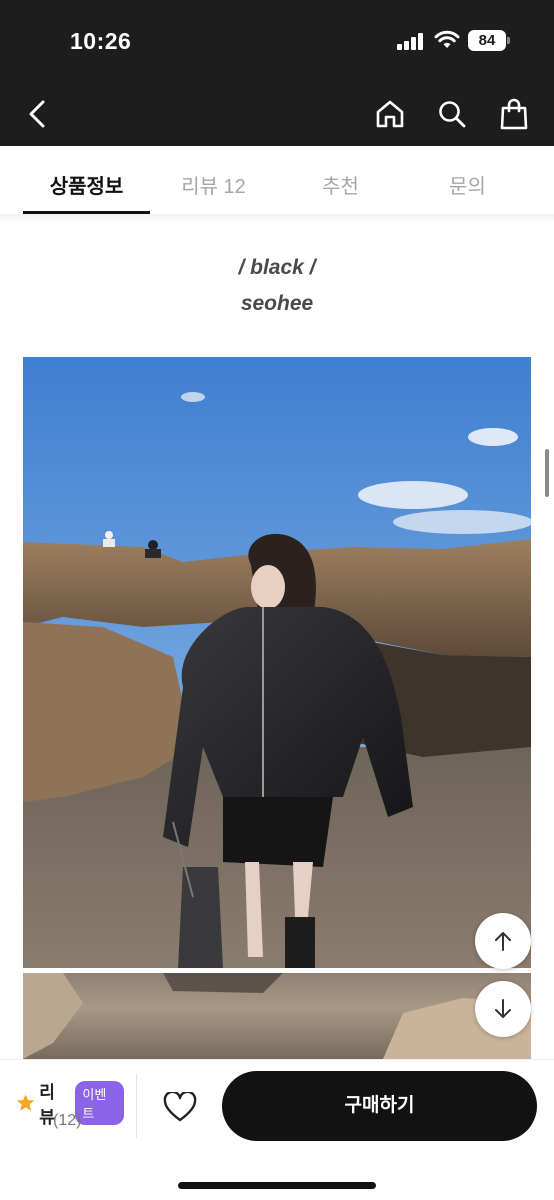 The height and width of the screenshot is (1200, 554). What do you see at coordinates (70, 1108) in the screenshot?
I see `review-summary: 리뷰 이벤트 (12)` at bounding box center [70, 1108].